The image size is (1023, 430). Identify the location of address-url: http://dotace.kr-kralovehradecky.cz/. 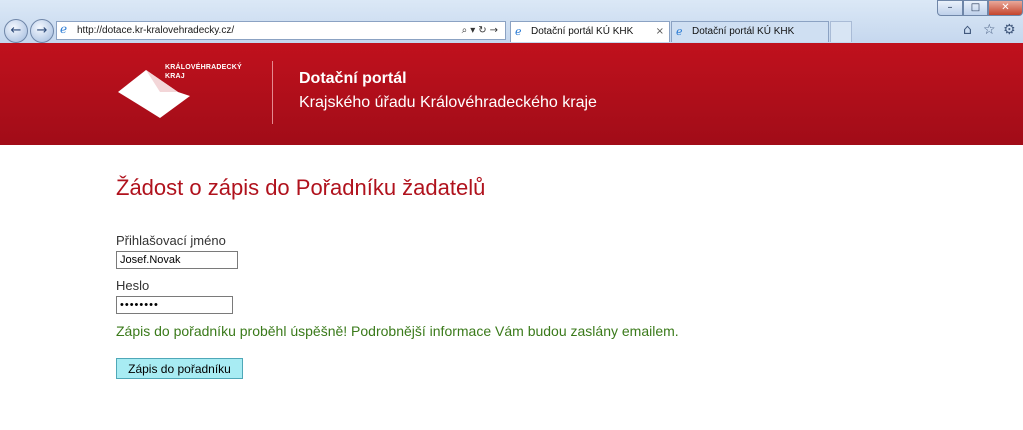
(155, 30).